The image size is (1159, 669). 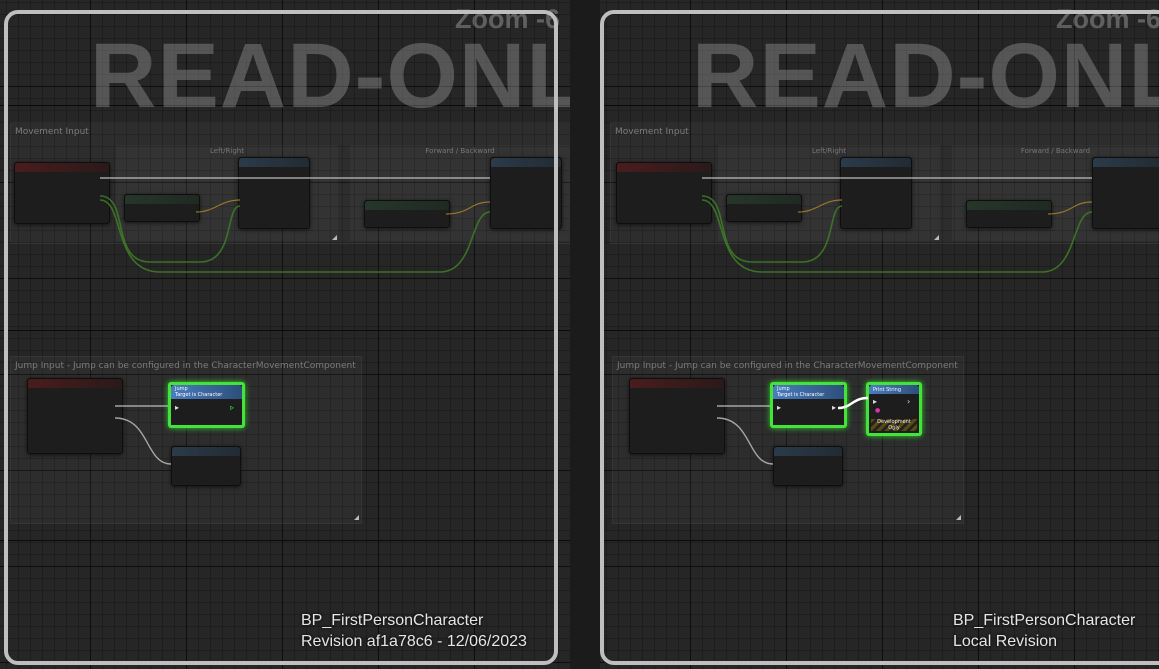 What do you see at coordinates (585, 334) in the screenshot?
I see `panel-divider` at bounding box center [585, 334].